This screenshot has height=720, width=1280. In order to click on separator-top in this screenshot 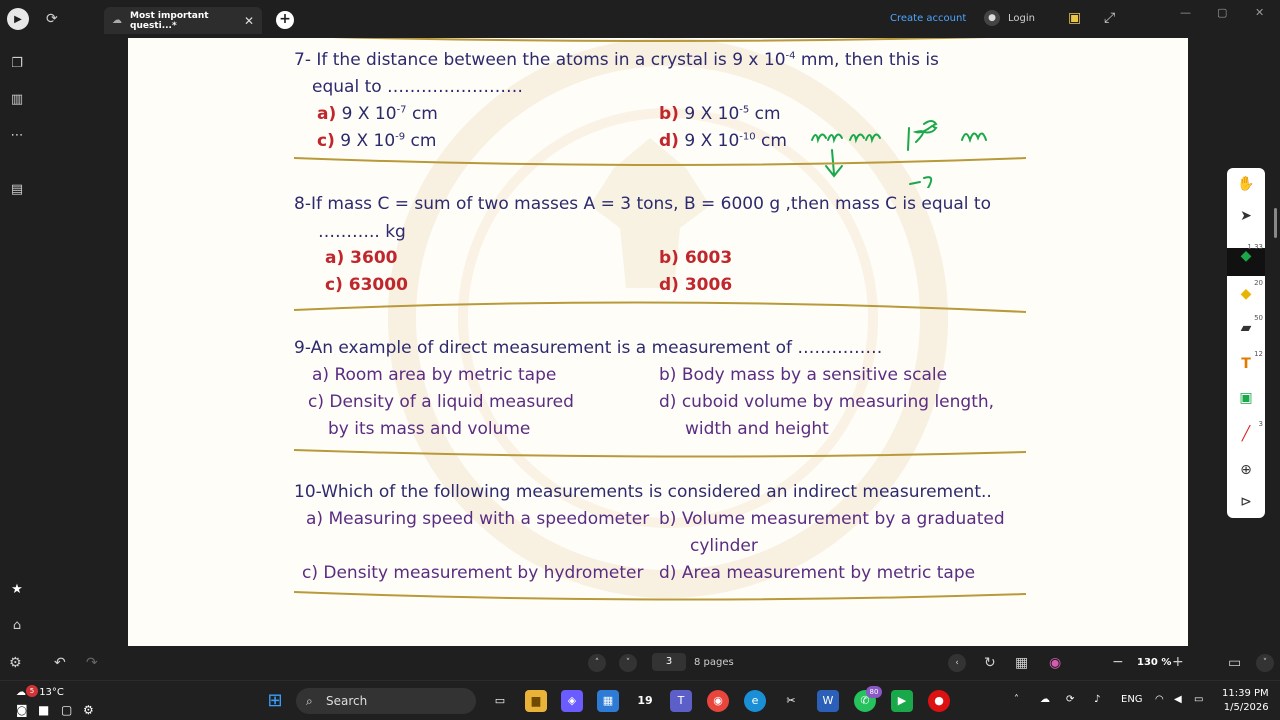, I will do `click(660, 42)`.